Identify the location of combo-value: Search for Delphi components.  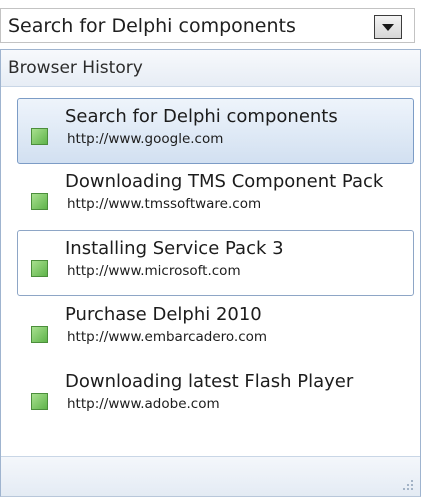
(152, 26).